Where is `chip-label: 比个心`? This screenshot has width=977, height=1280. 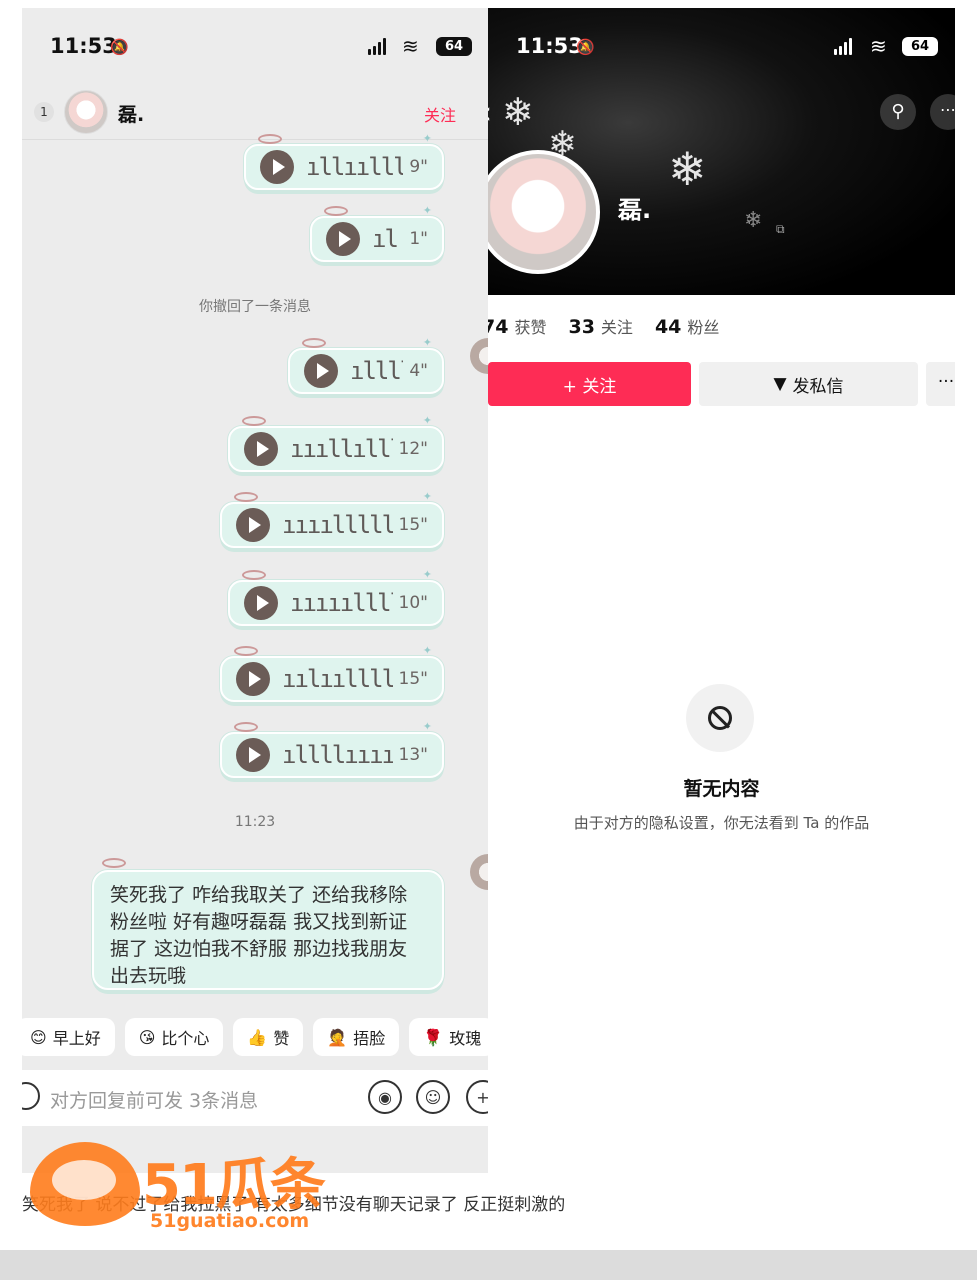 chip-label: 比个心 is located at coordinates (185, 1038).